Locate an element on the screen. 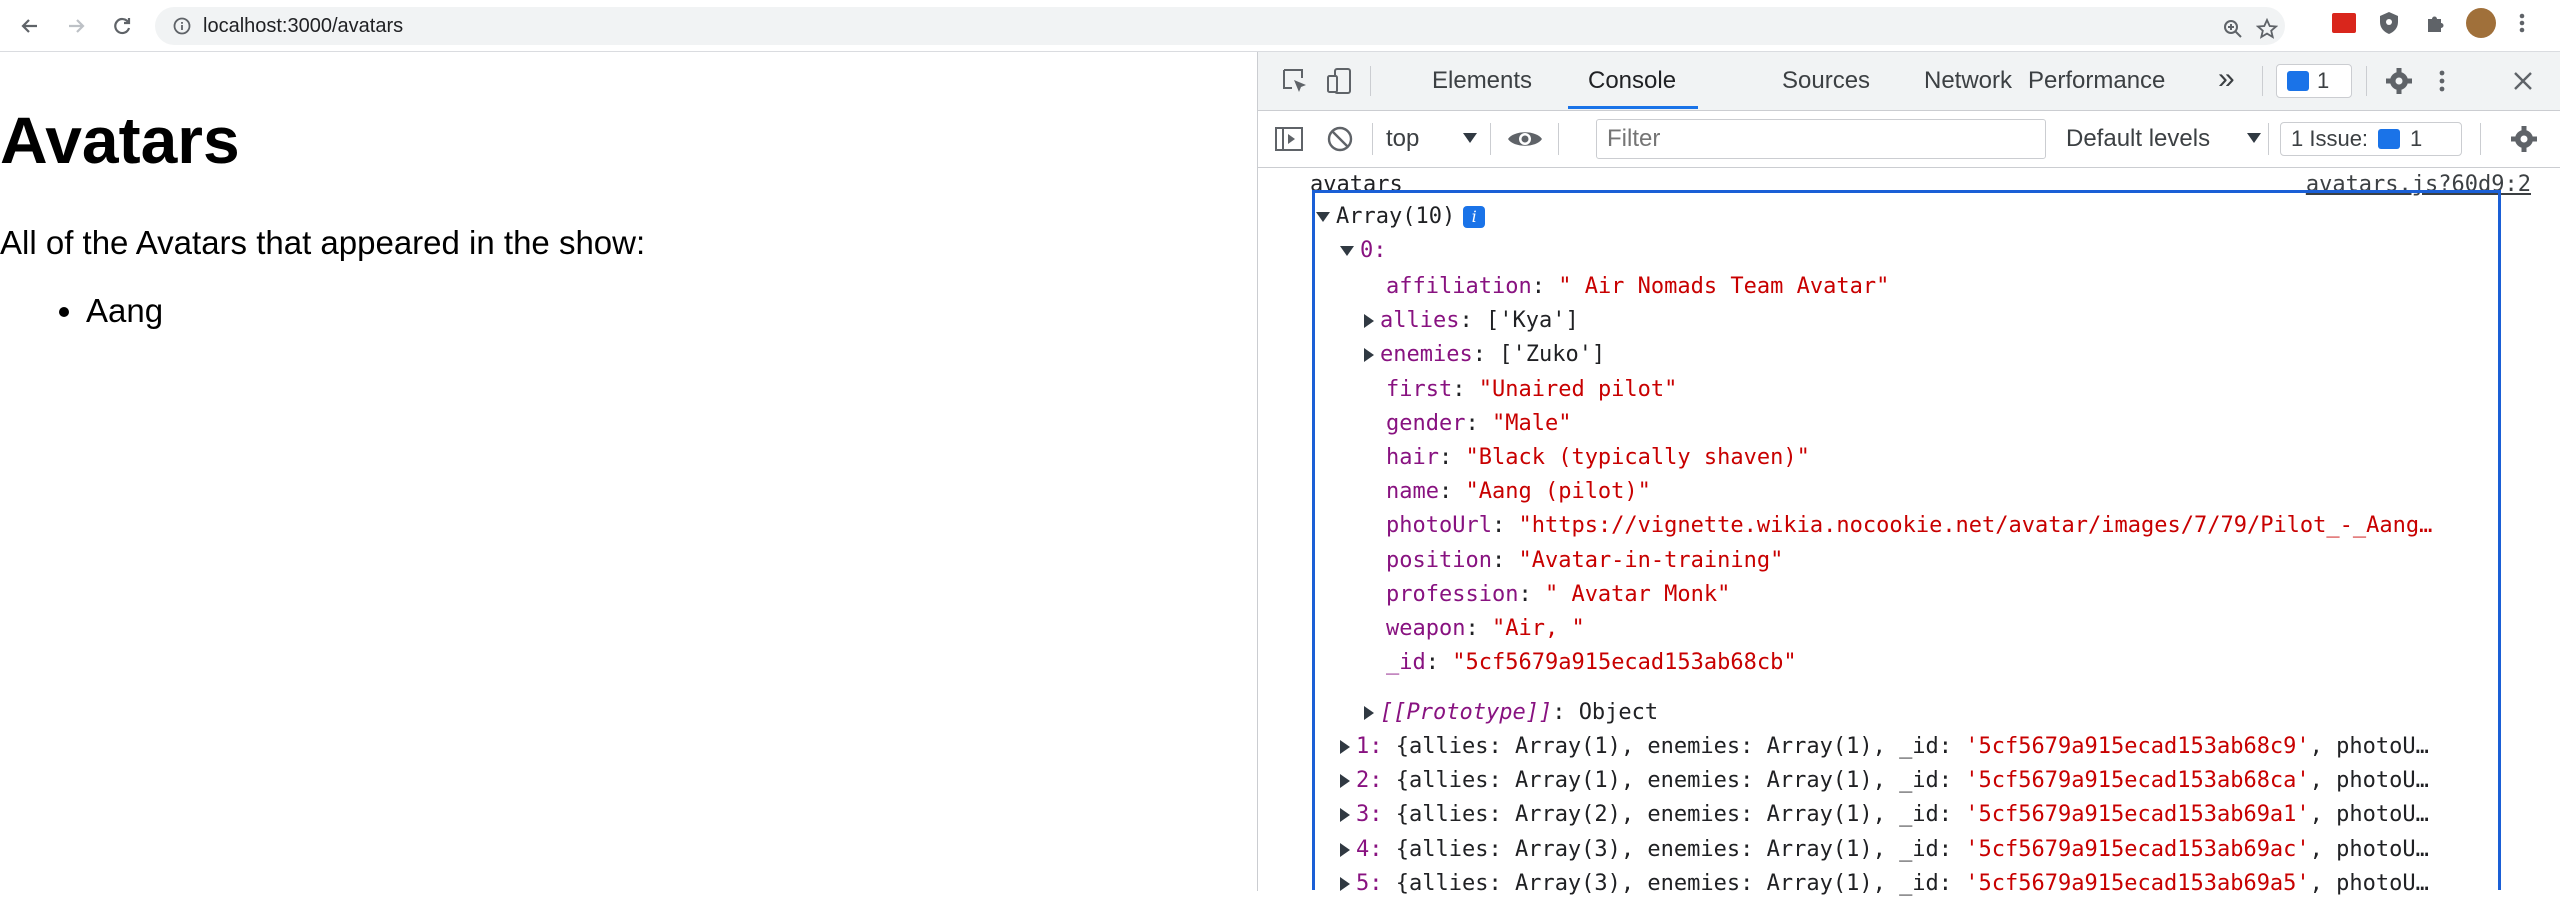 Image resolution: width=2560 pixels, height=899 pixels. prototype-row: [[Prototype]]: Object is located at coordinates (1511, 713).